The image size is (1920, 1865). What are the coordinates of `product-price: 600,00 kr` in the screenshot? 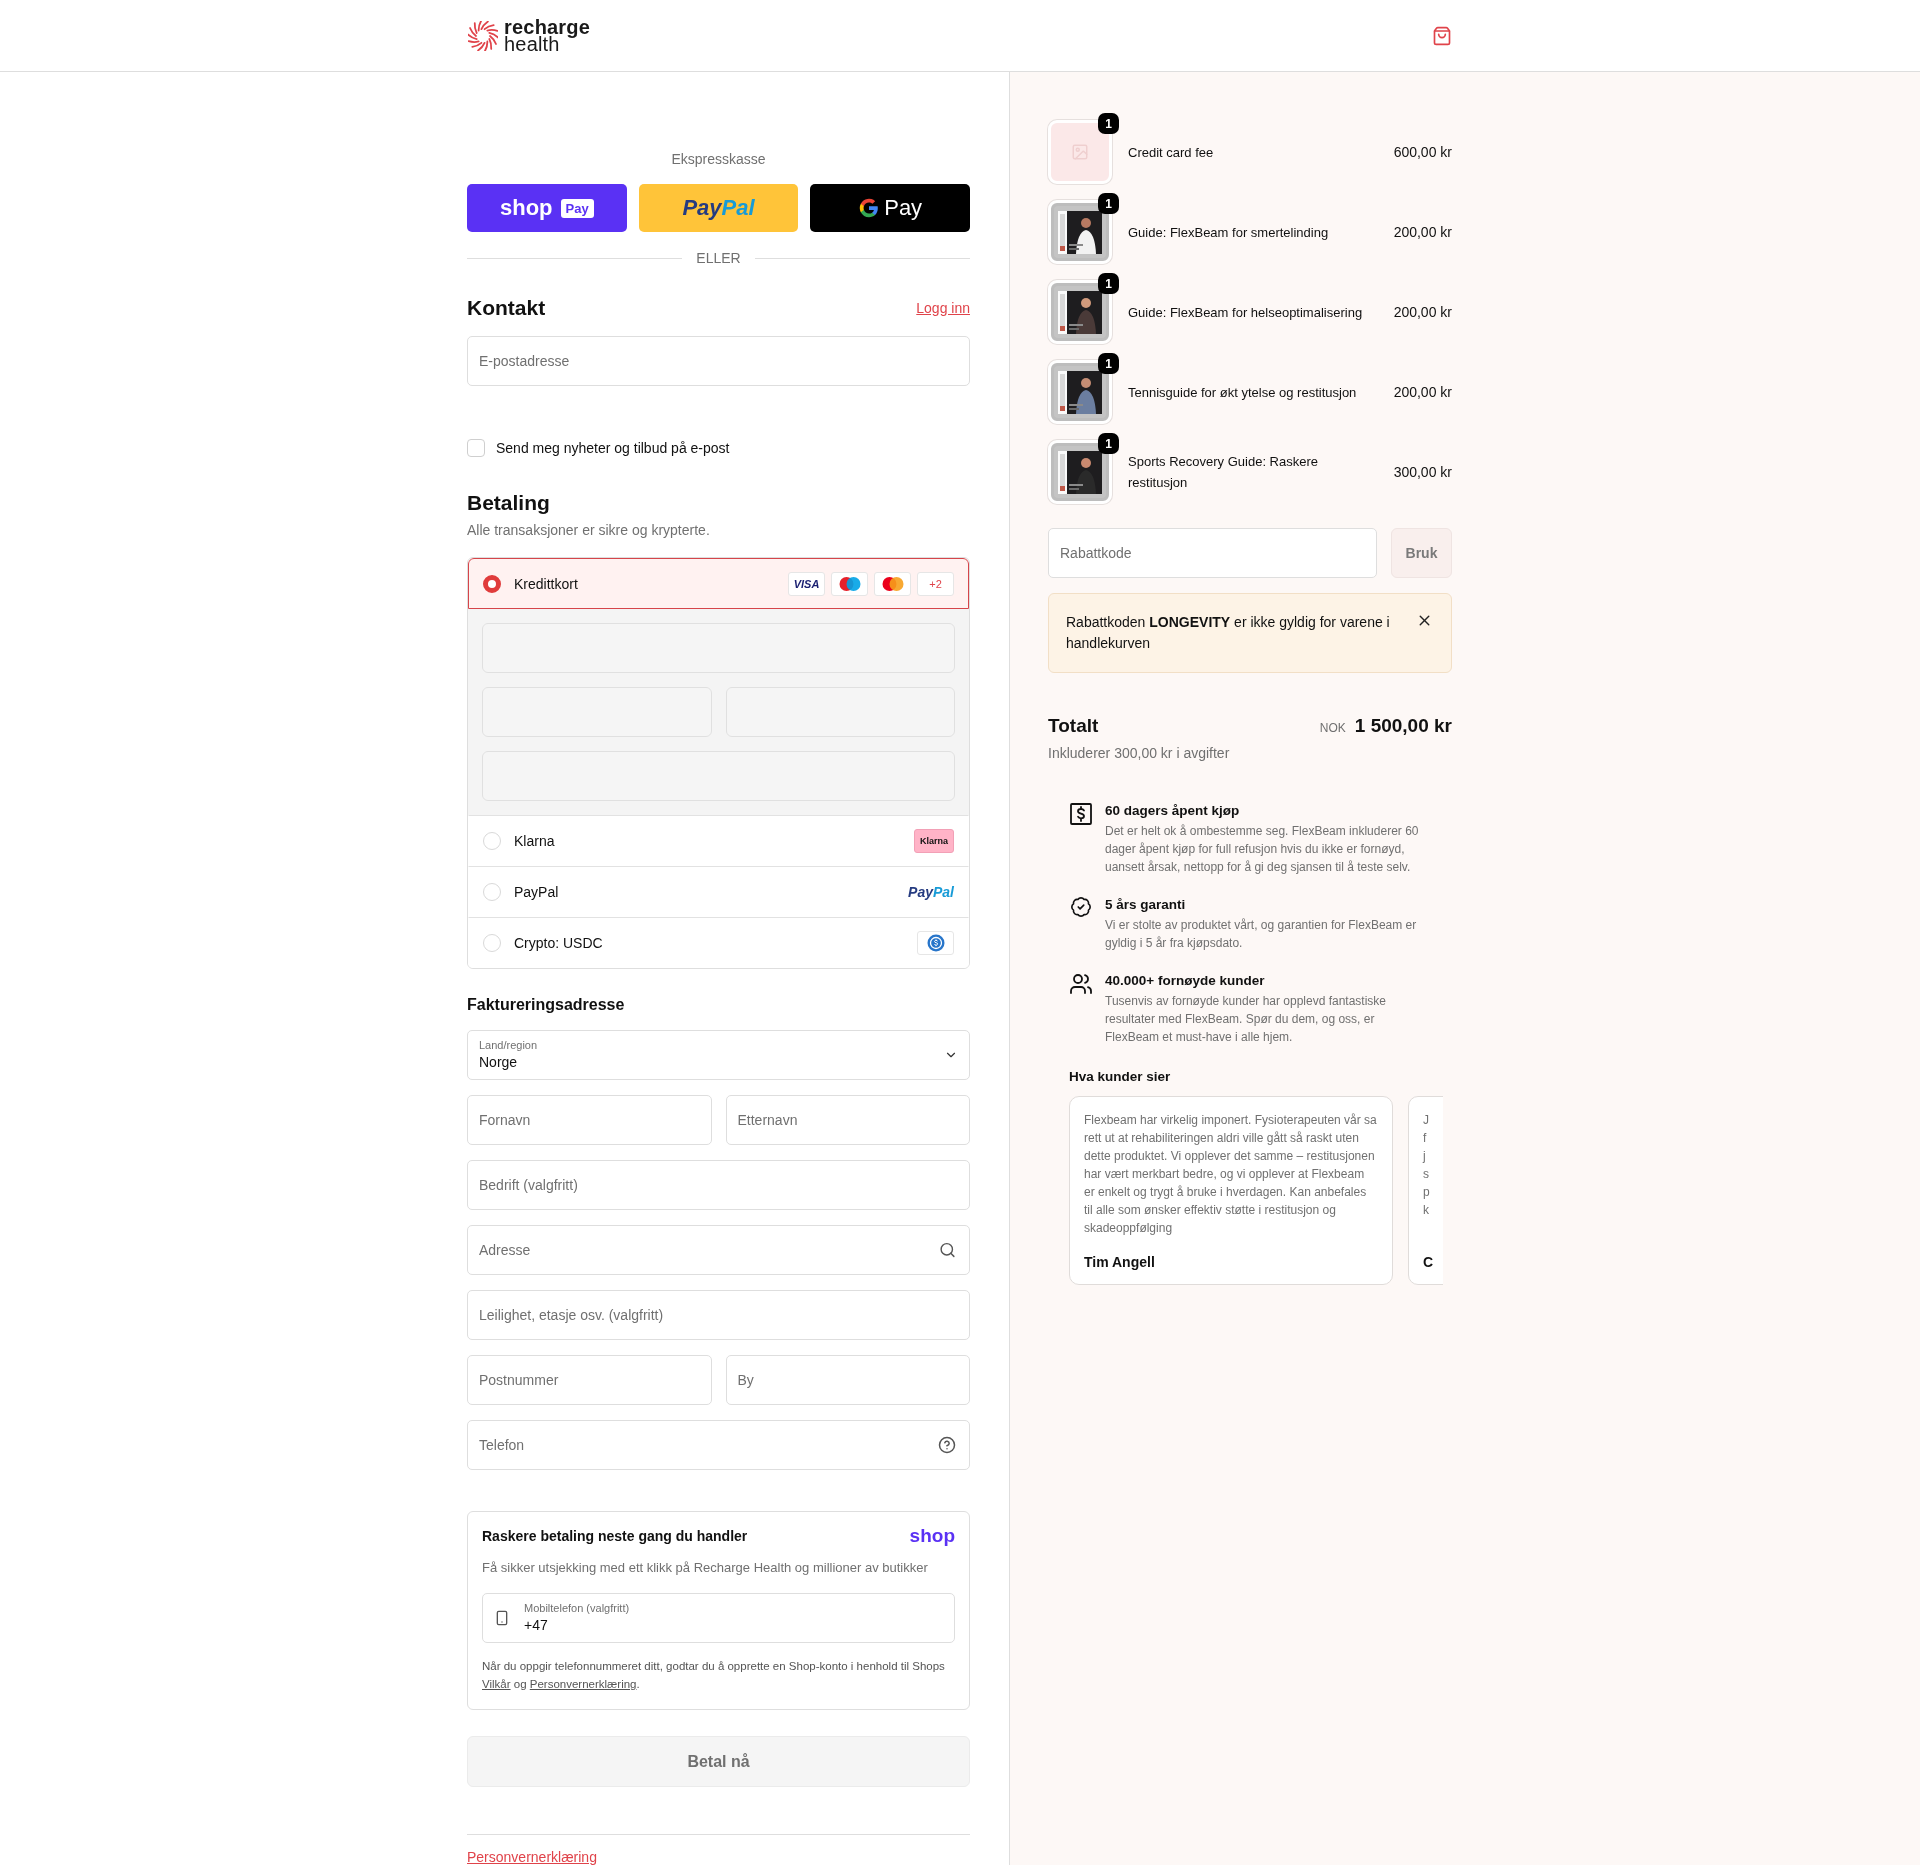 It's located at (1422, 152).